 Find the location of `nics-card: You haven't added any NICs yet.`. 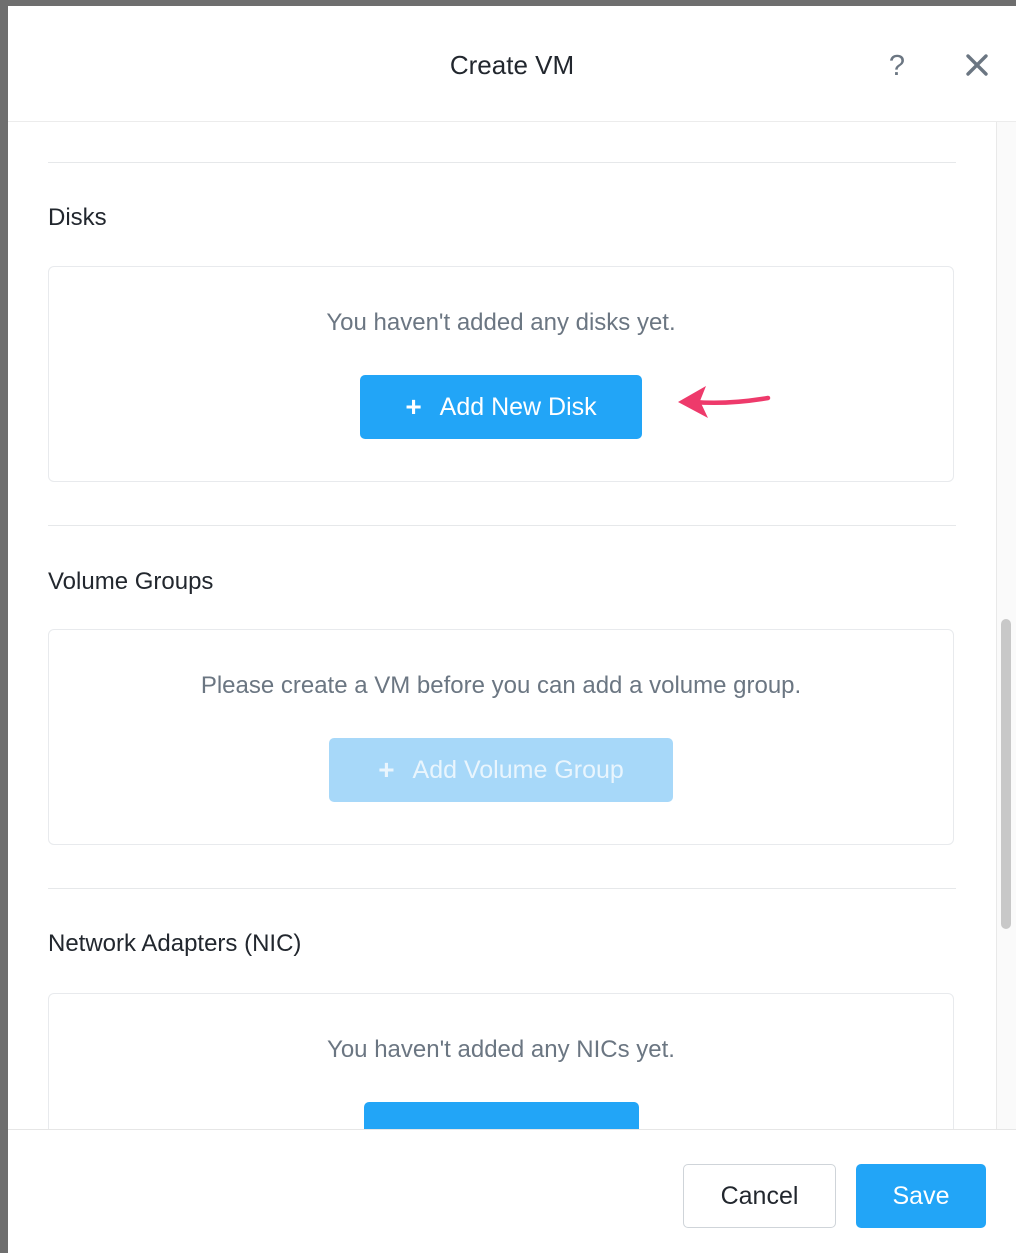

nics-card: You haven't added any NICs yet. is located at coordinates (501, 1061).